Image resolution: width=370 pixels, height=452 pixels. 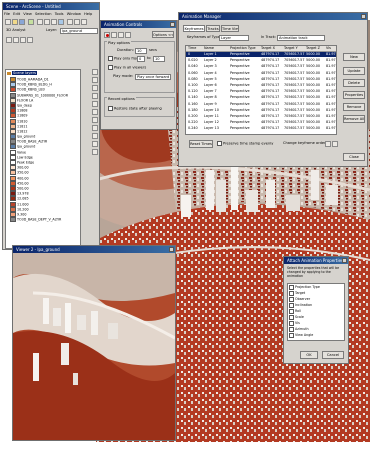 I want to click on center-target-icon, so click(x=95, y=88).